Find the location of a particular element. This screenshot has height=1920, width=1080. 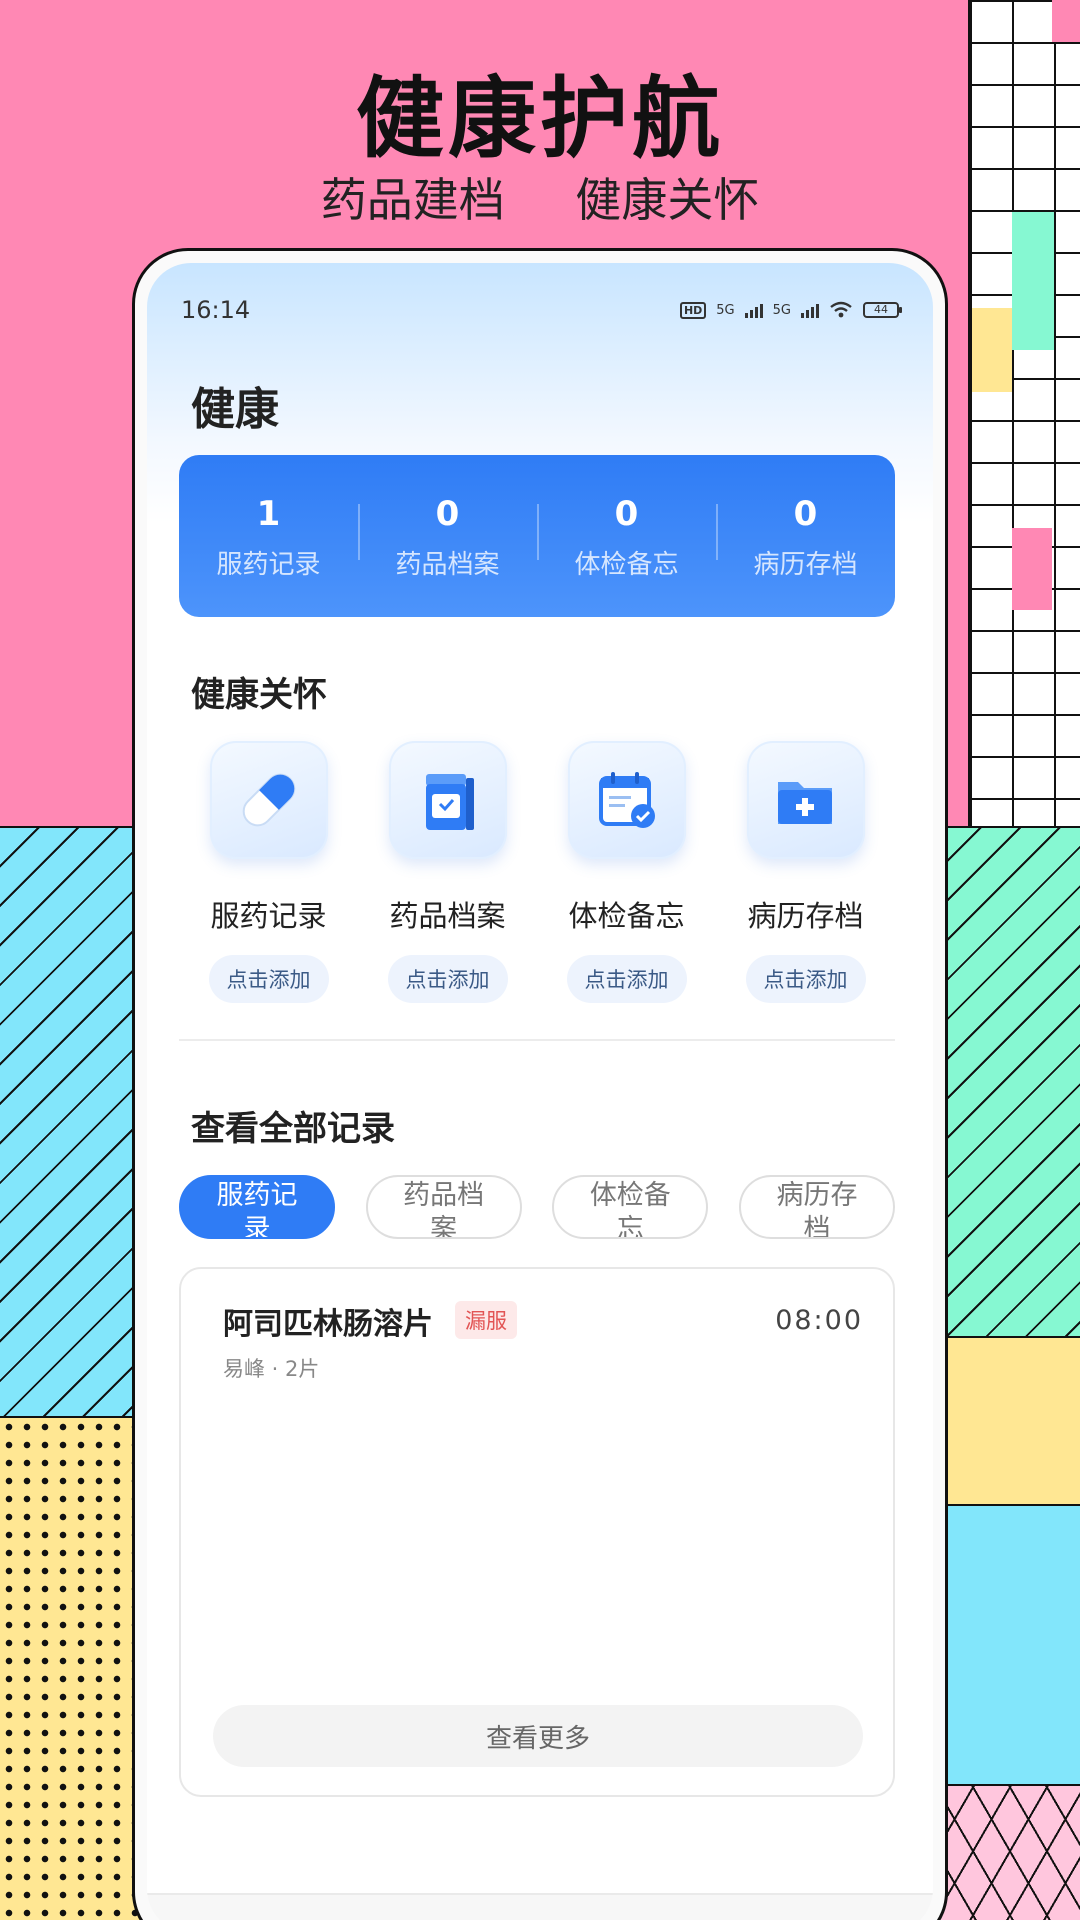

records-tabs: 服药记录 药品档案 体检备忘 病历存档 is located at coordinates (537, 1207).